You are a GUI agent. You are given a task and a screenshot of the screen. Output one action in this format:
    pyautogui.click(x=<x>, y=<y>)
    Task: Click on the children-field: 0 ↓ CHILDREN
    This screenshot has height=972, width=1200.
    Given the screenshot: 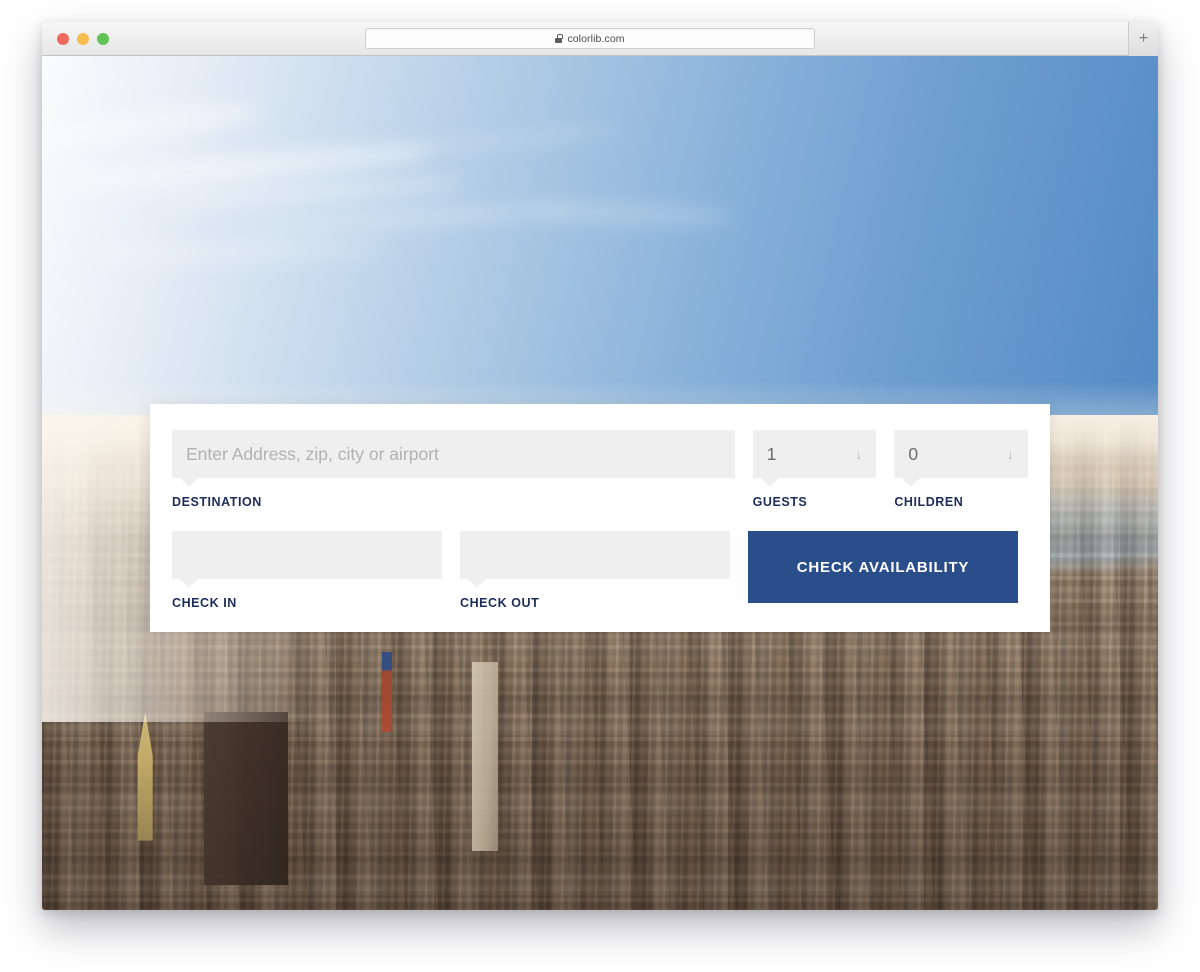 What is the action you would take?
    pyautogui.click(x=961, y=469)
    